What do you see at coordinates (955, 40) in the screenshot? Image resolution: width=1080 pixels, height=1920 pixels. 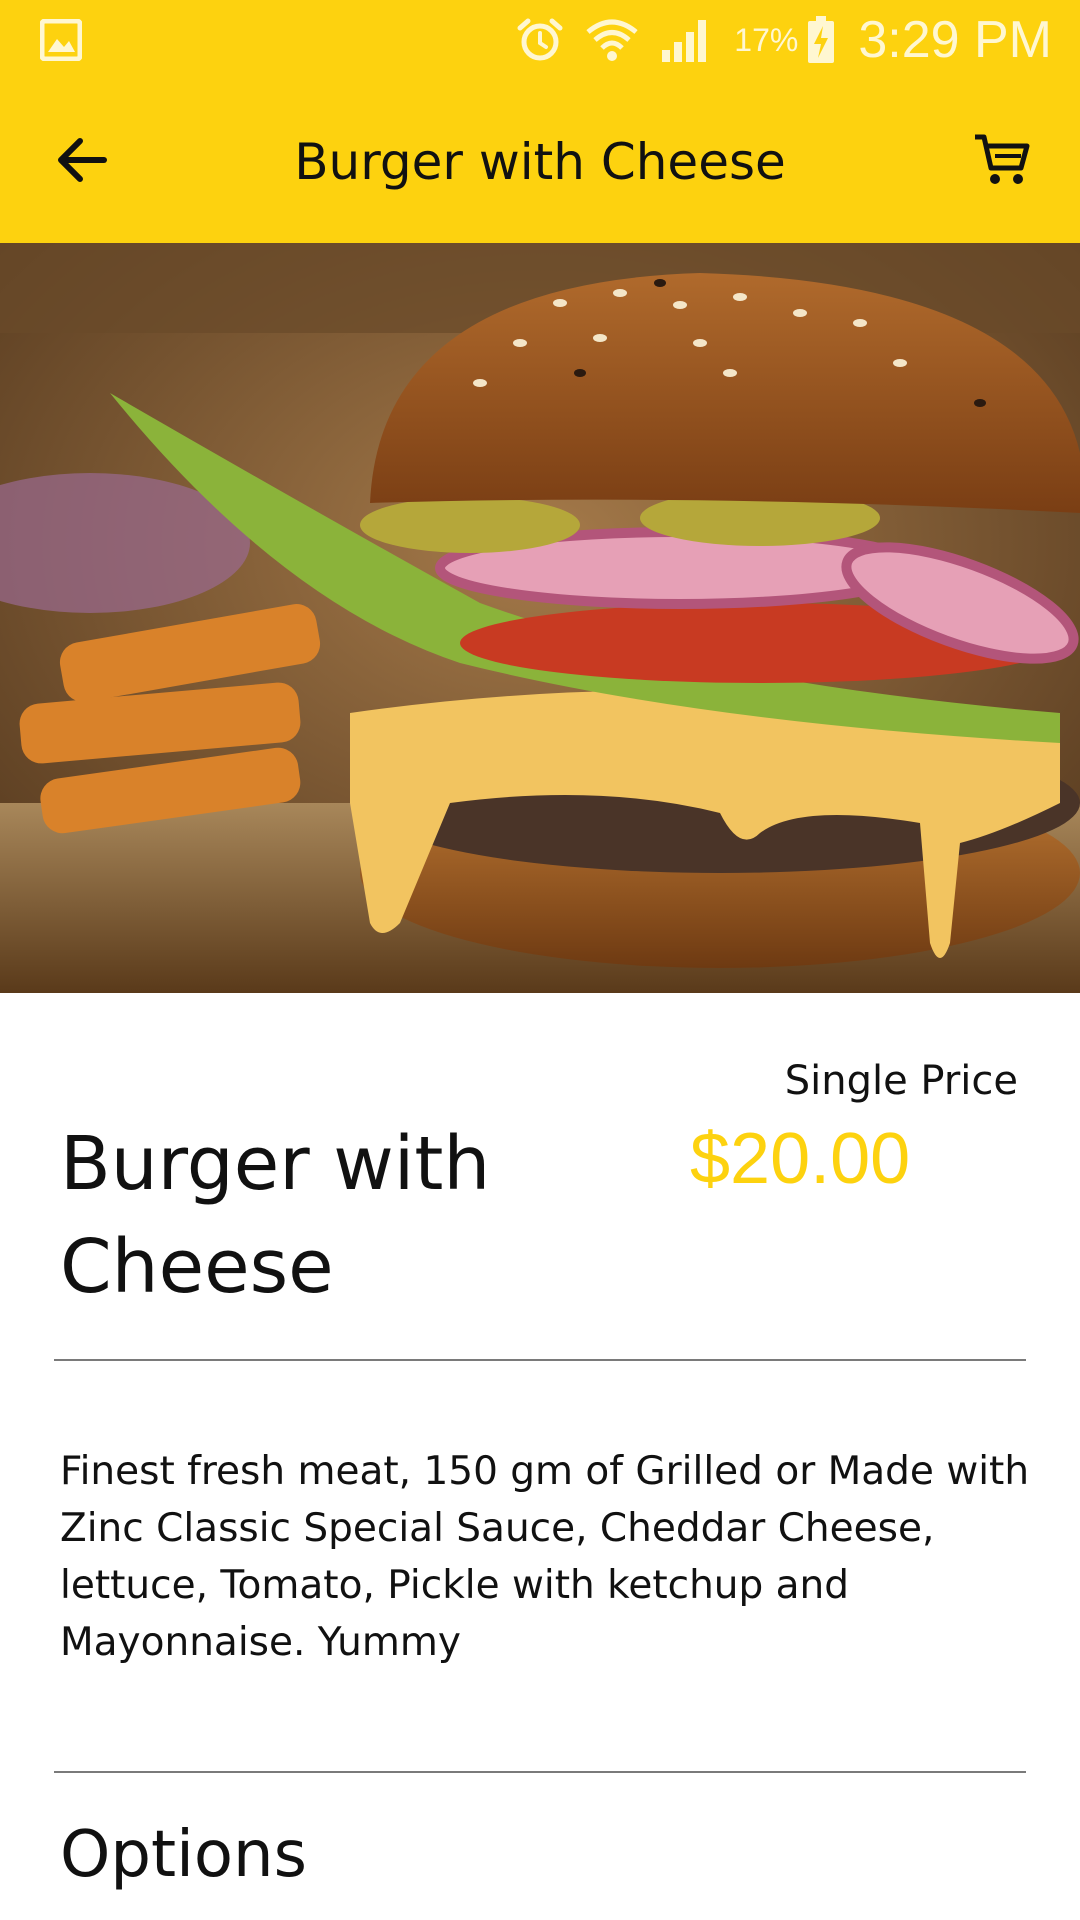 I see `status-time: 3:29 PM` at bounding box center [955, 40].